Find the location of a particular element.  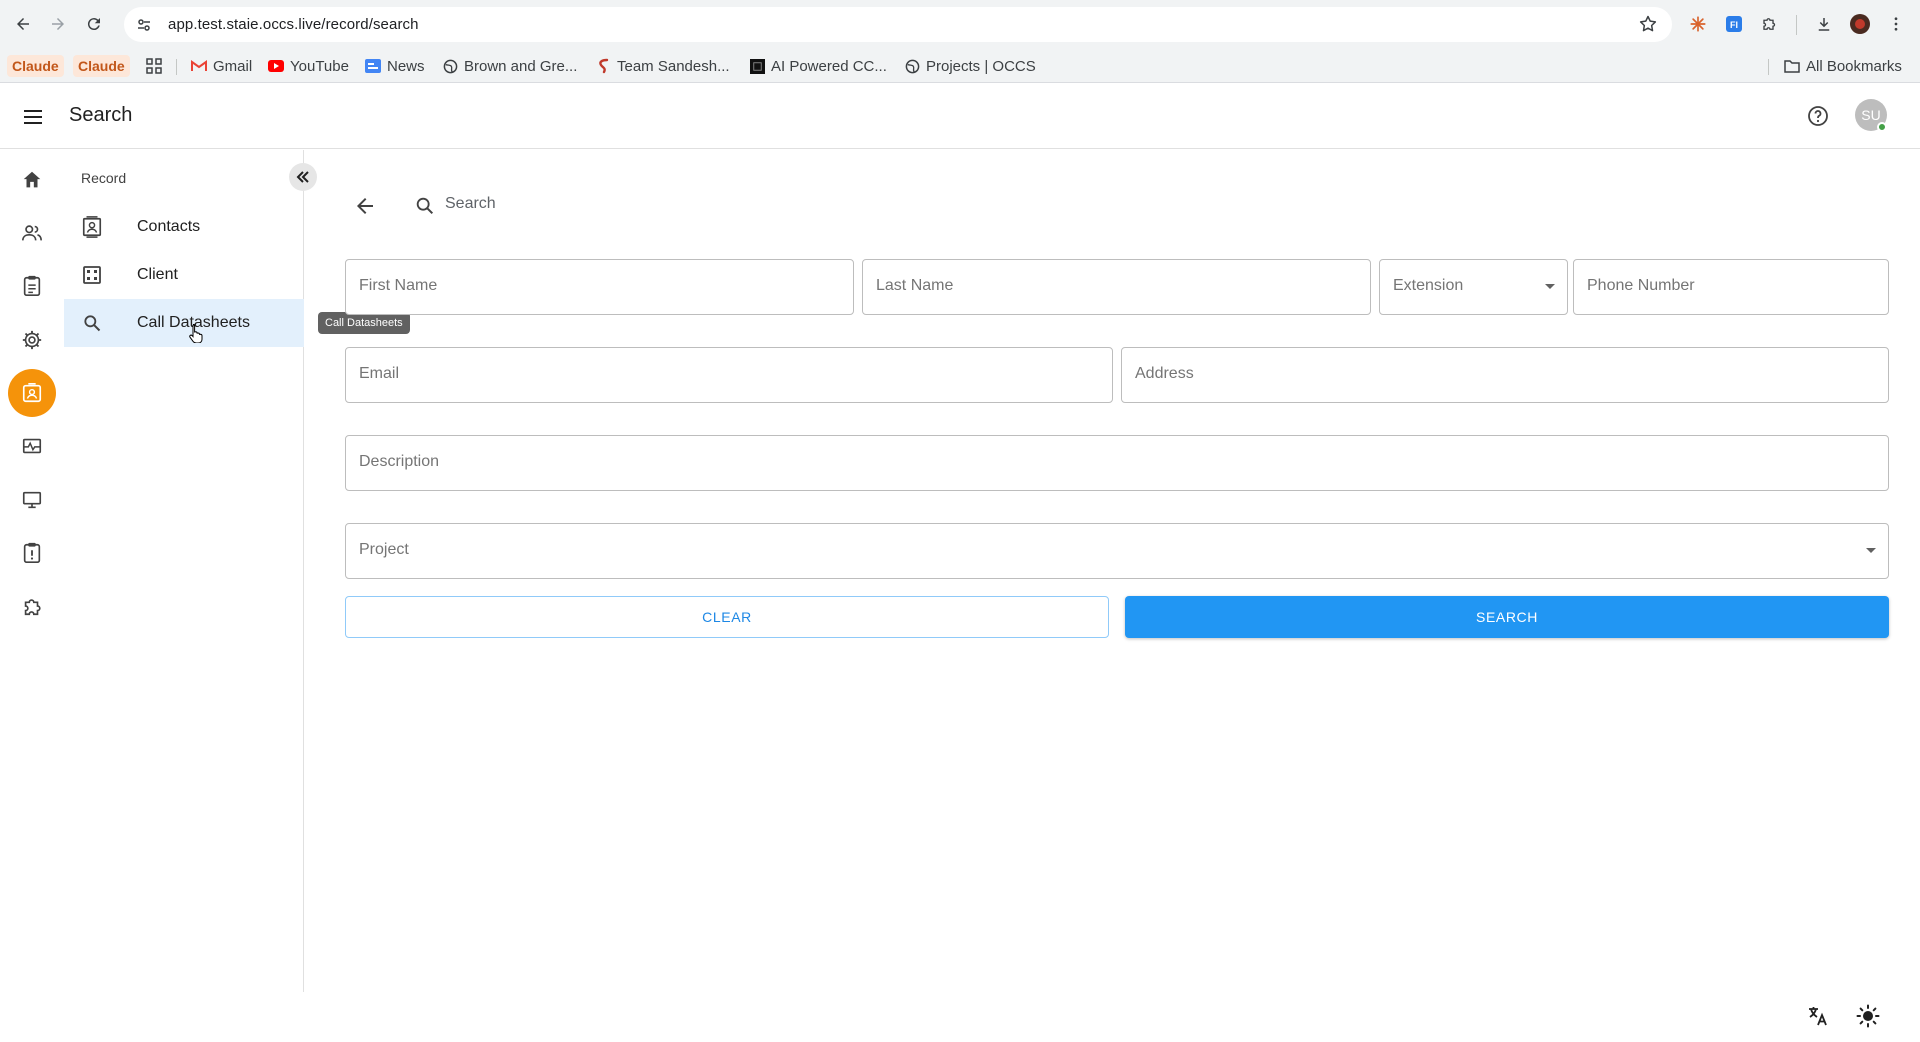

toolbar-divider is located at coordinates (1796, 25).